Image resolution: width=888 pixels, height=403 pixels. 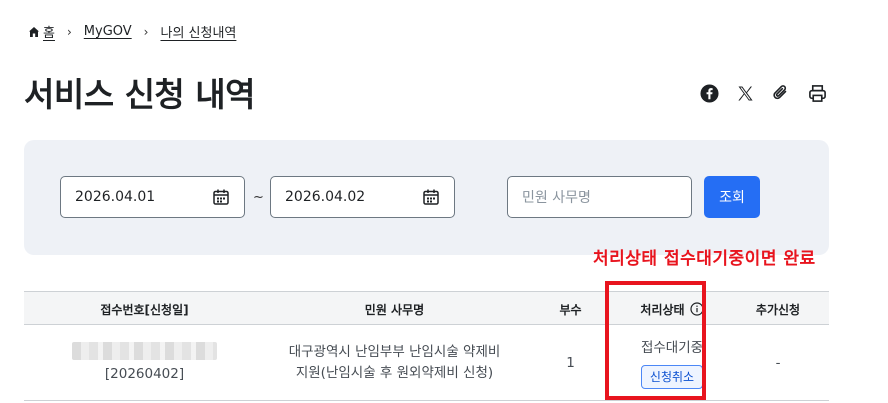 I want to click on print-icon, so click(x=817, y=93).